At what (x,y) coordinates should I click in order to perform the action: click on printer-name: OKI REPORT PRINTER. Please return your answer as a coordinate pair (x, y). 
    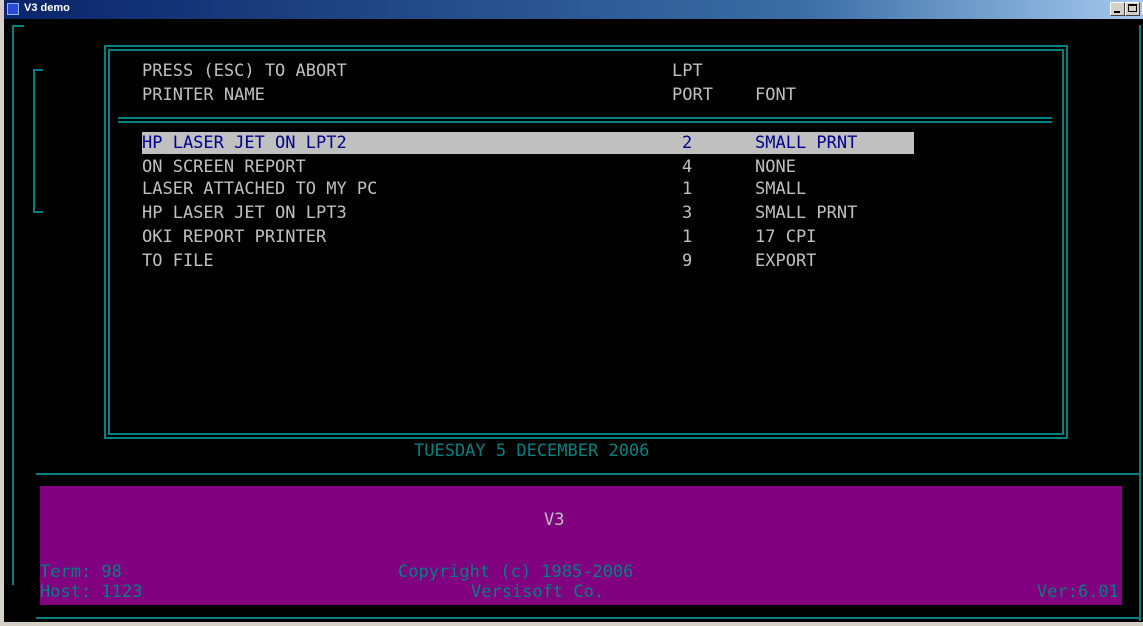
    Looking at the image, I should click on (234, 237).